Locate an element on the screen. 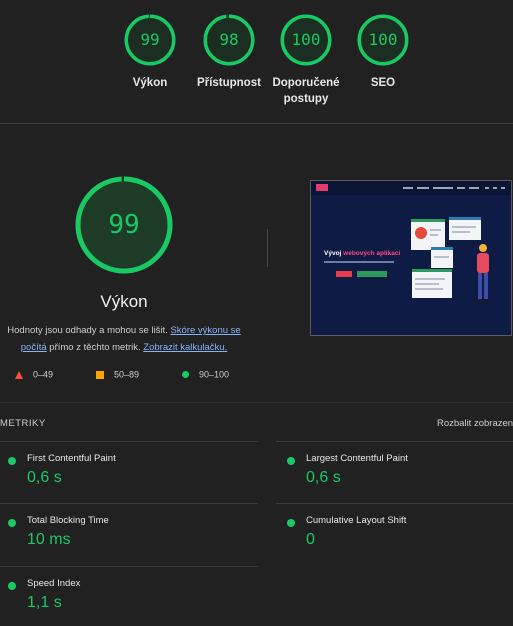 This screenshot has width=513, height=626. calculator-link: Zobrazit kalkulačku. is located at coordinates (185, 347).